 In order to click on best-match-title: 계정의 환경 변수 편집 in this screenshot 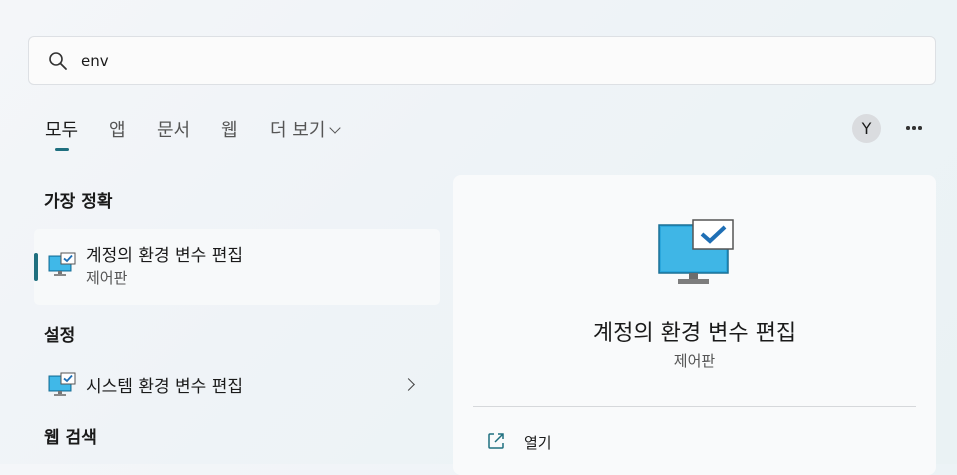, I will do `click(164, 256)`.